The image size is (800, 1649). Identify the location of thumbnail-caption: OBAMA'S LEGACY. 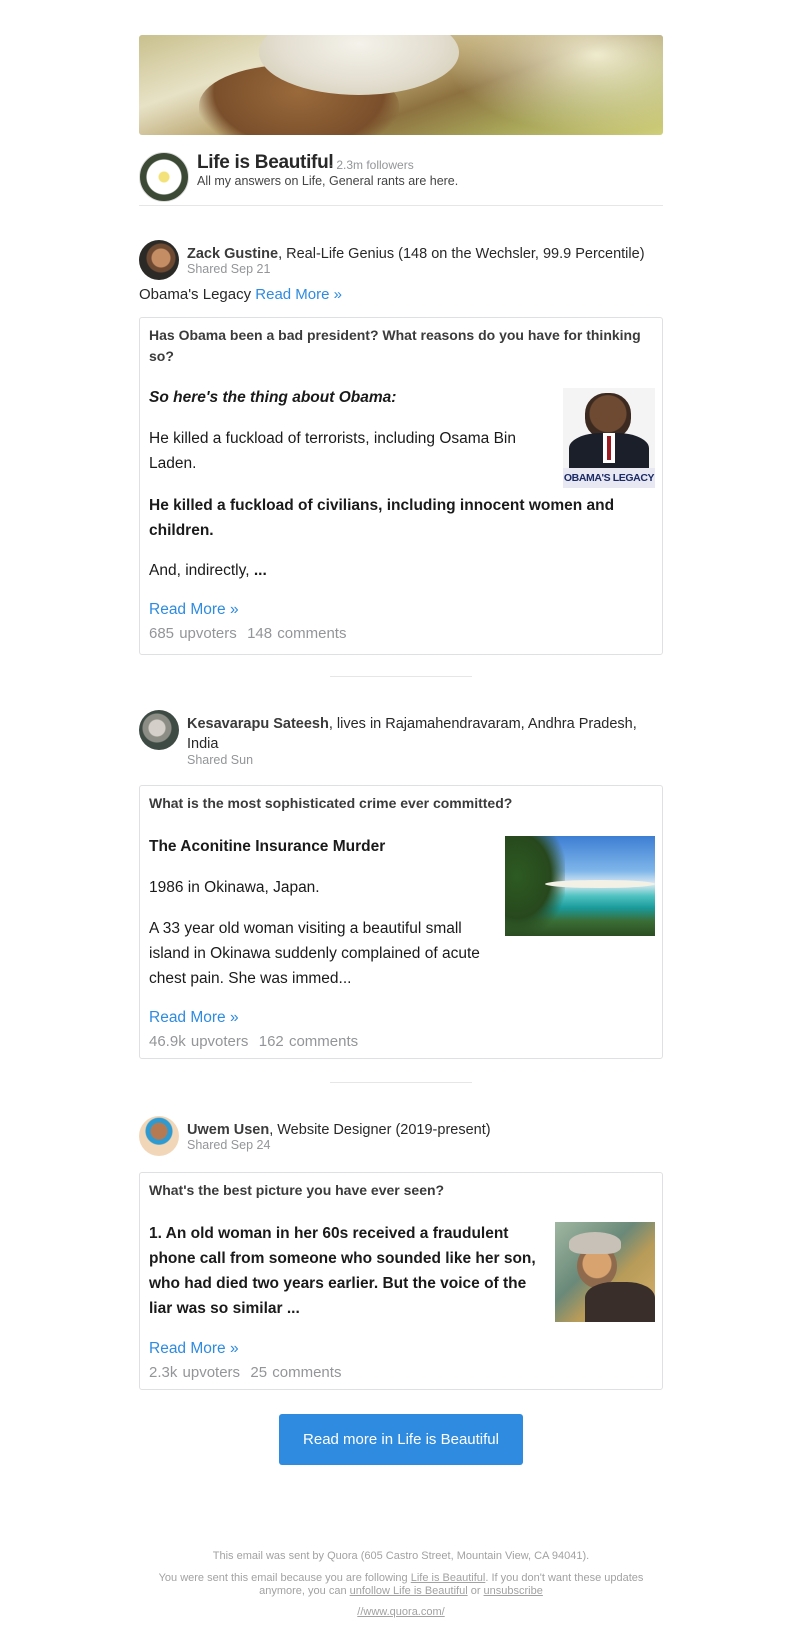
(609, 478).